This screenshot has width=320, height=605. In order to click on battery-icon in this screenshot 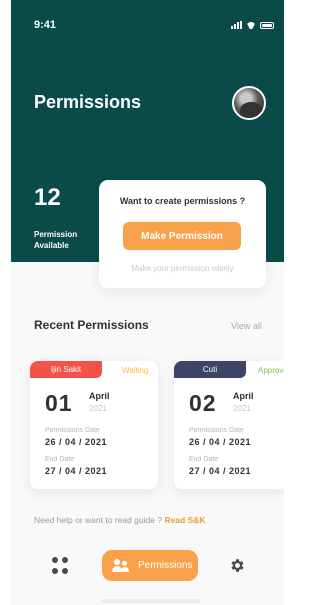, I will do `click(267, 25)`.